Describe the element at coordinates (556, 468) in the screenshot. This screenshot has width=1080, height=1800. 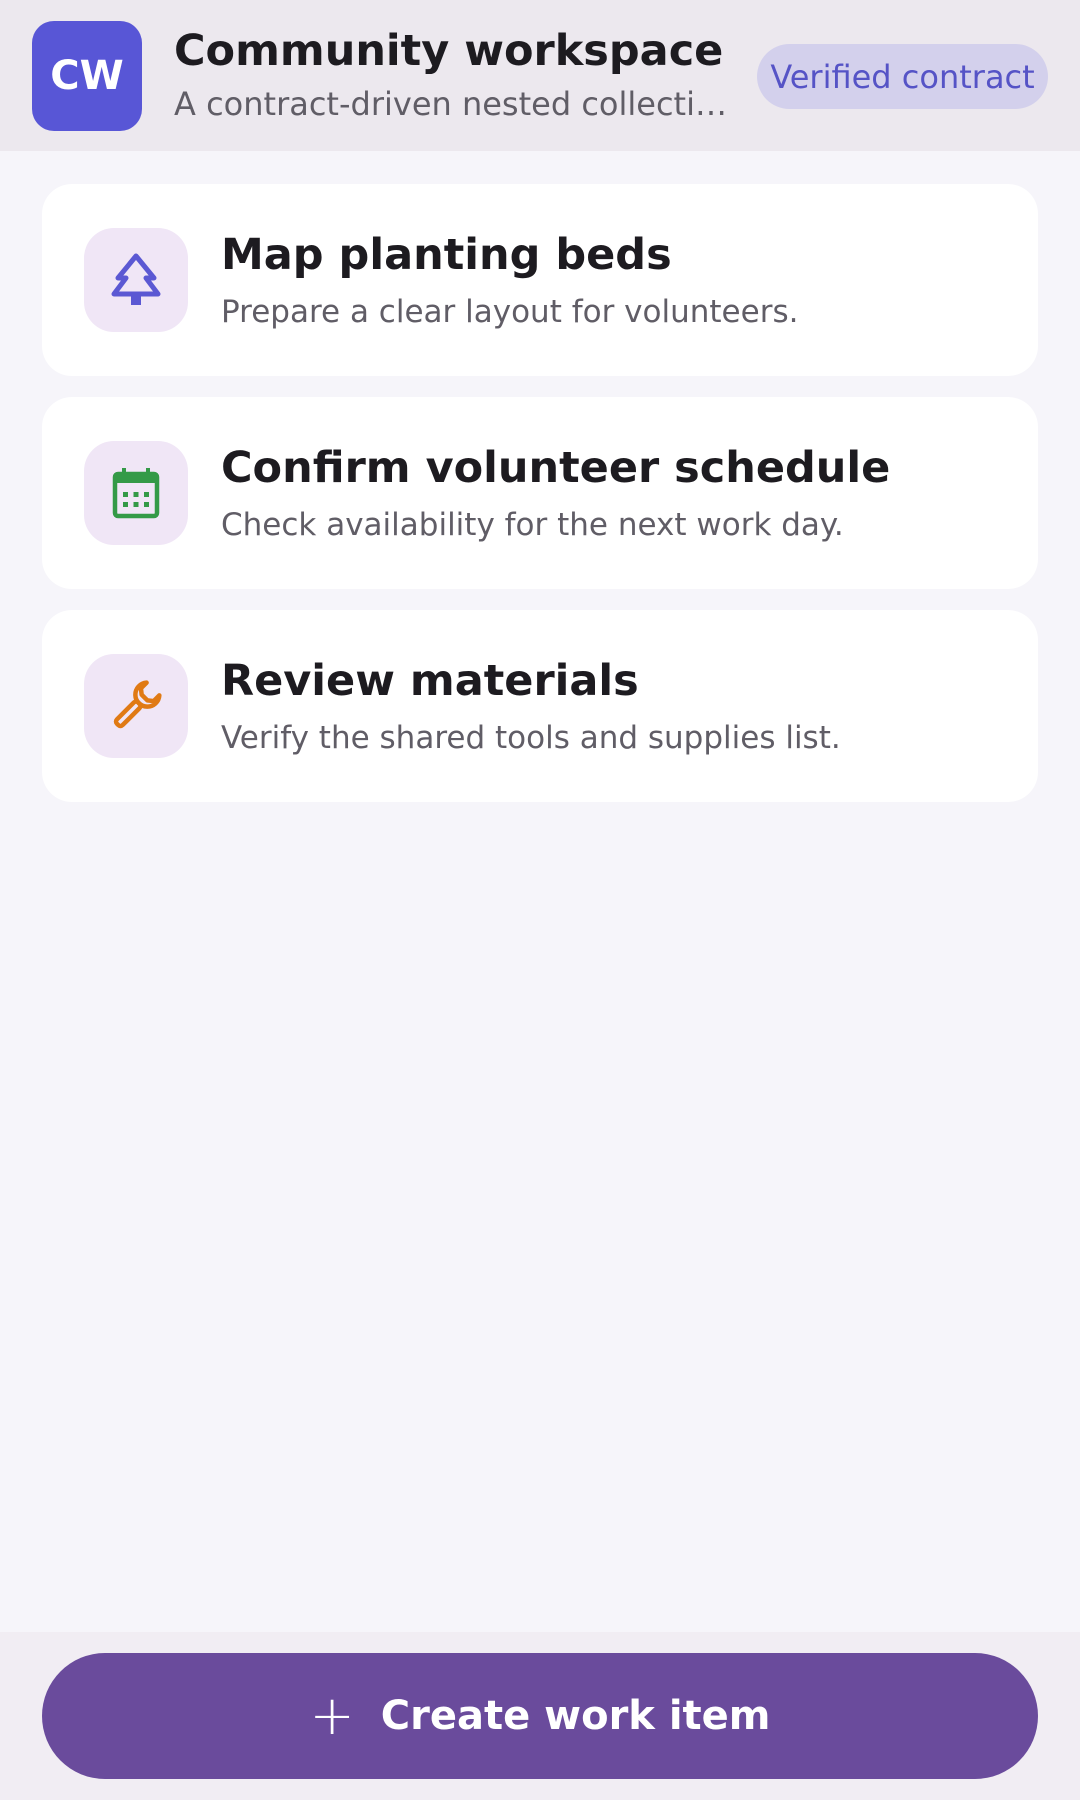
I see `item-title: Confirm volunteer schedule` at that location.